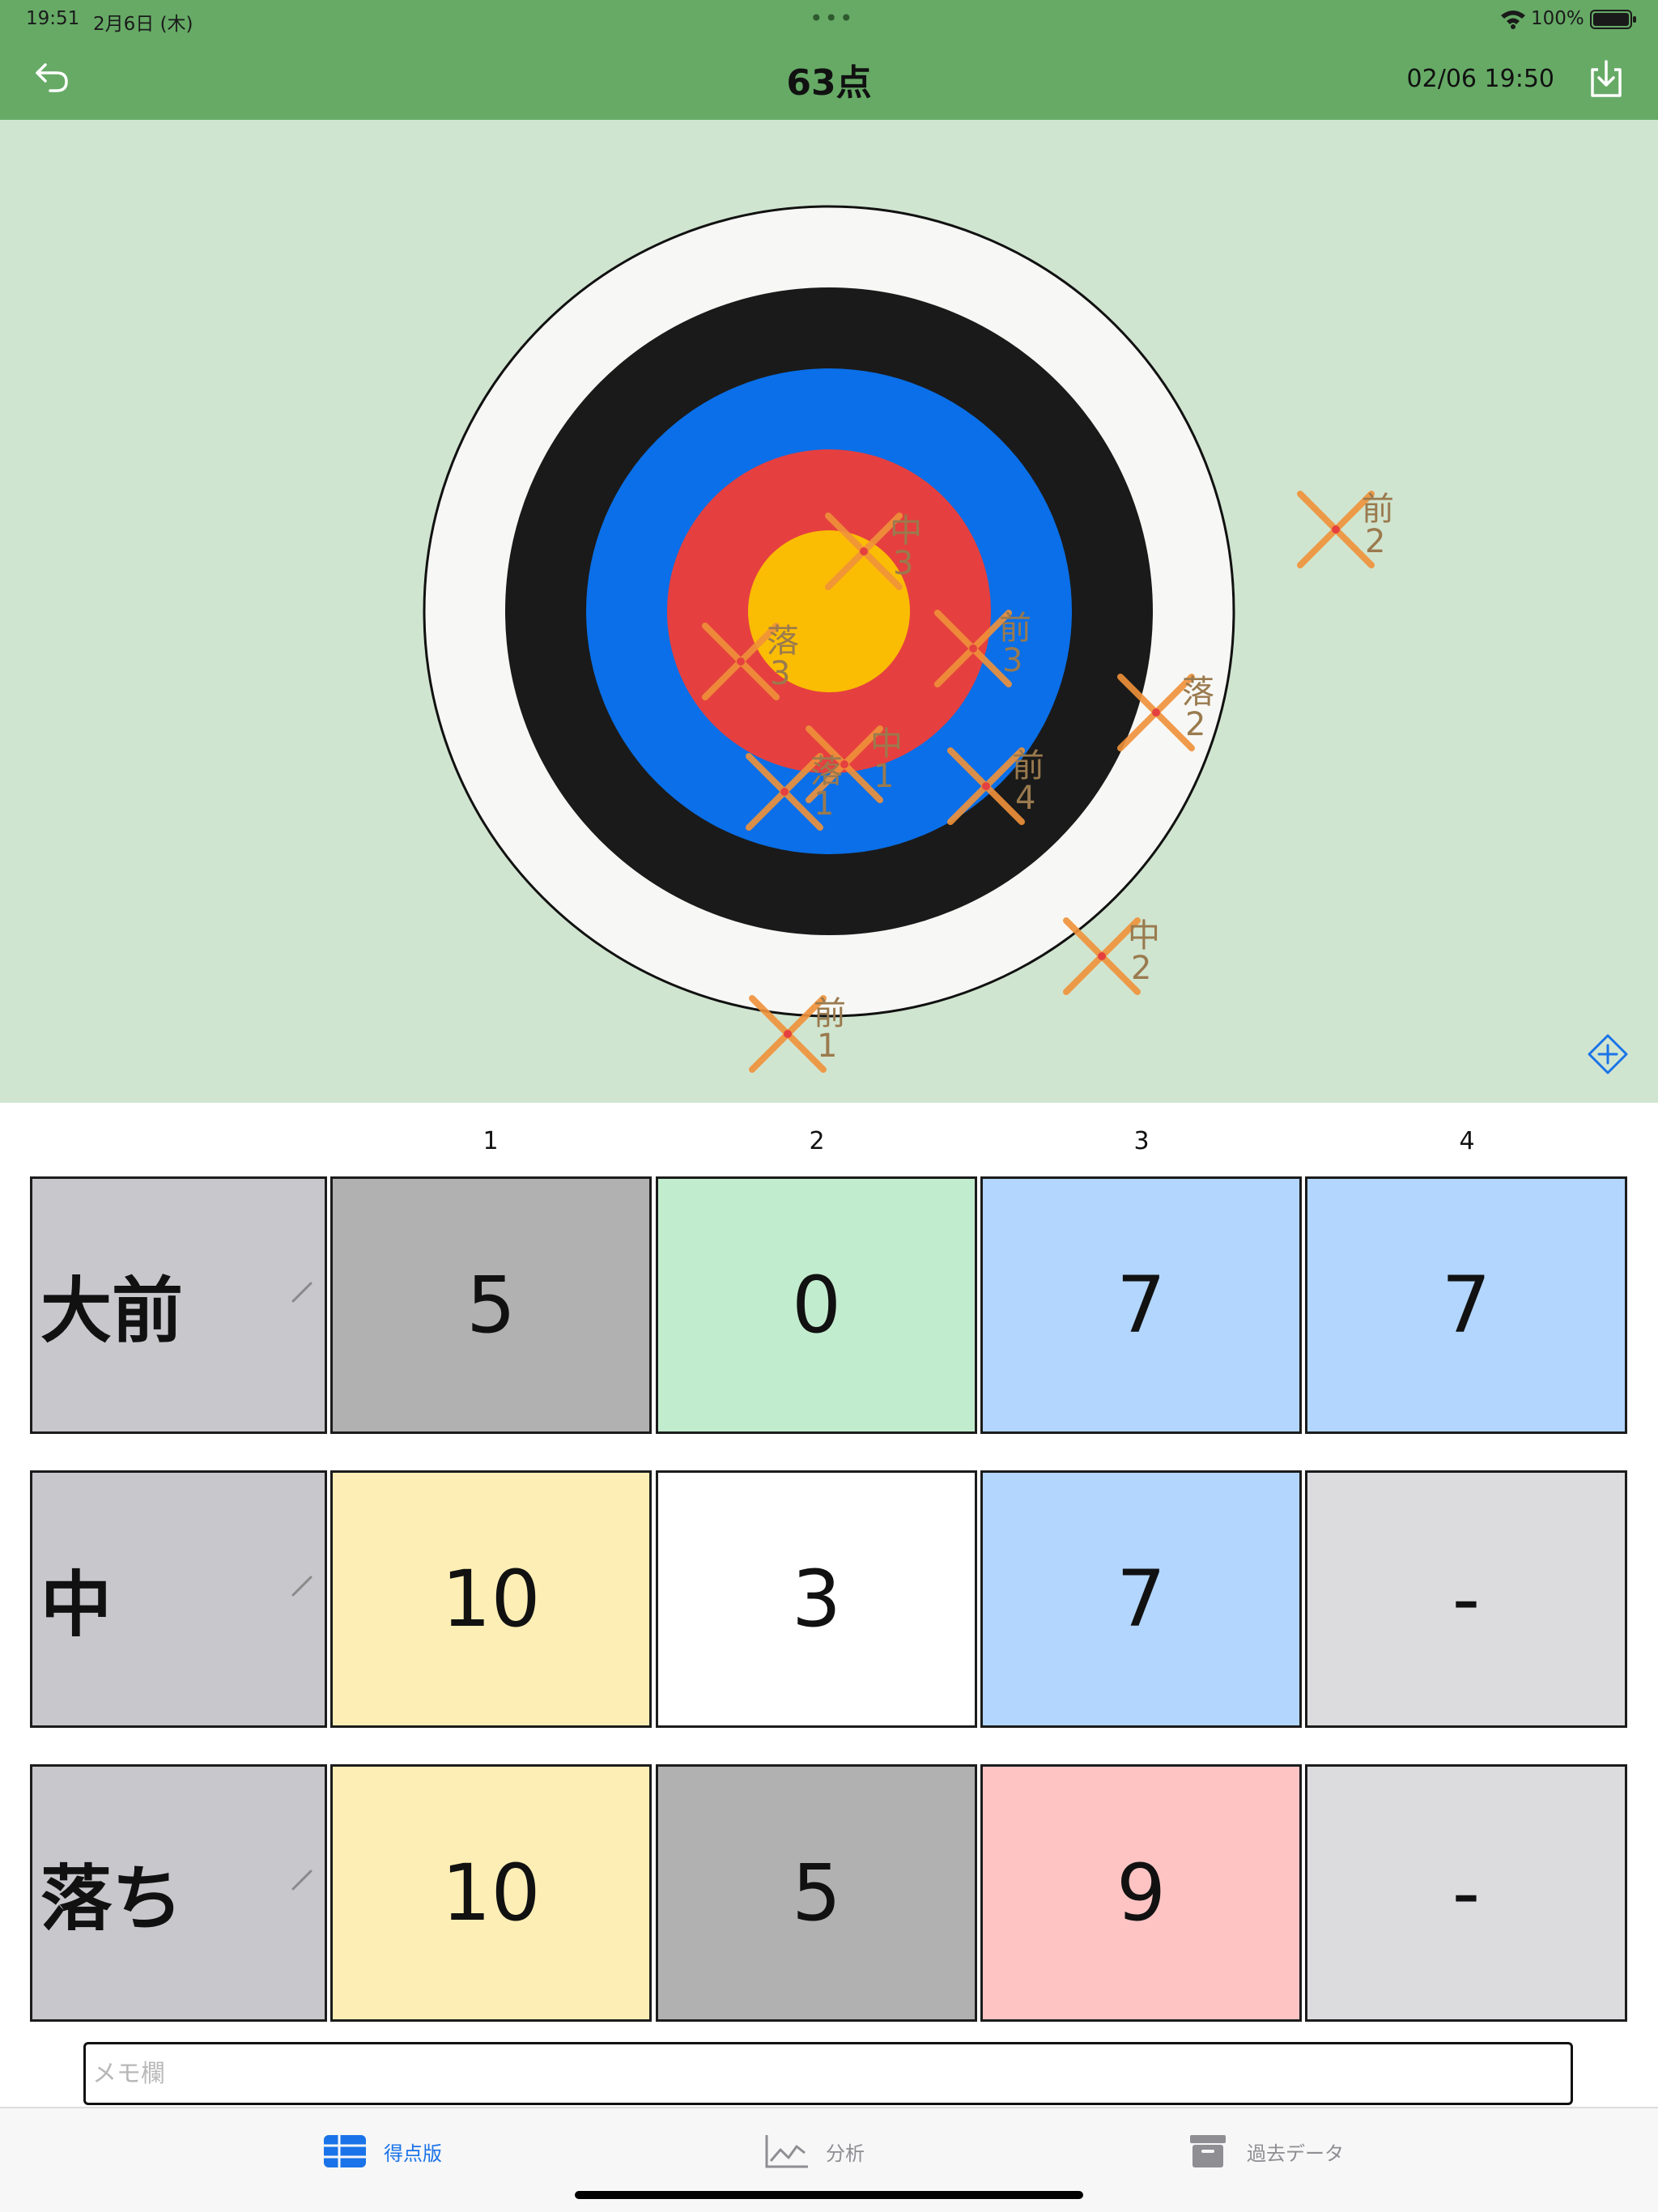 The image size is (1658, 2212). Describe the element at coordinates (1025, 799) in the screenshot. I see `marker-number: 4` at that location.